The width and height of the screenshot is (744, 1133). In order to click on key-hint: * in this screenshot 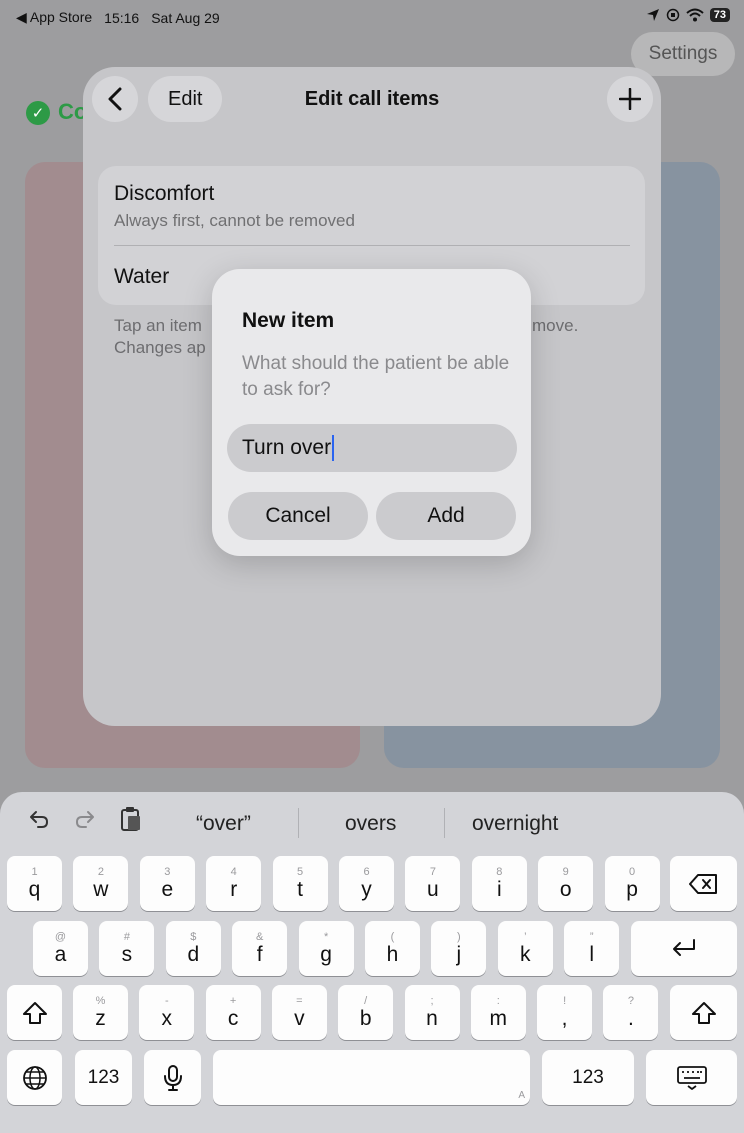, I will do `click(326, 936)`.